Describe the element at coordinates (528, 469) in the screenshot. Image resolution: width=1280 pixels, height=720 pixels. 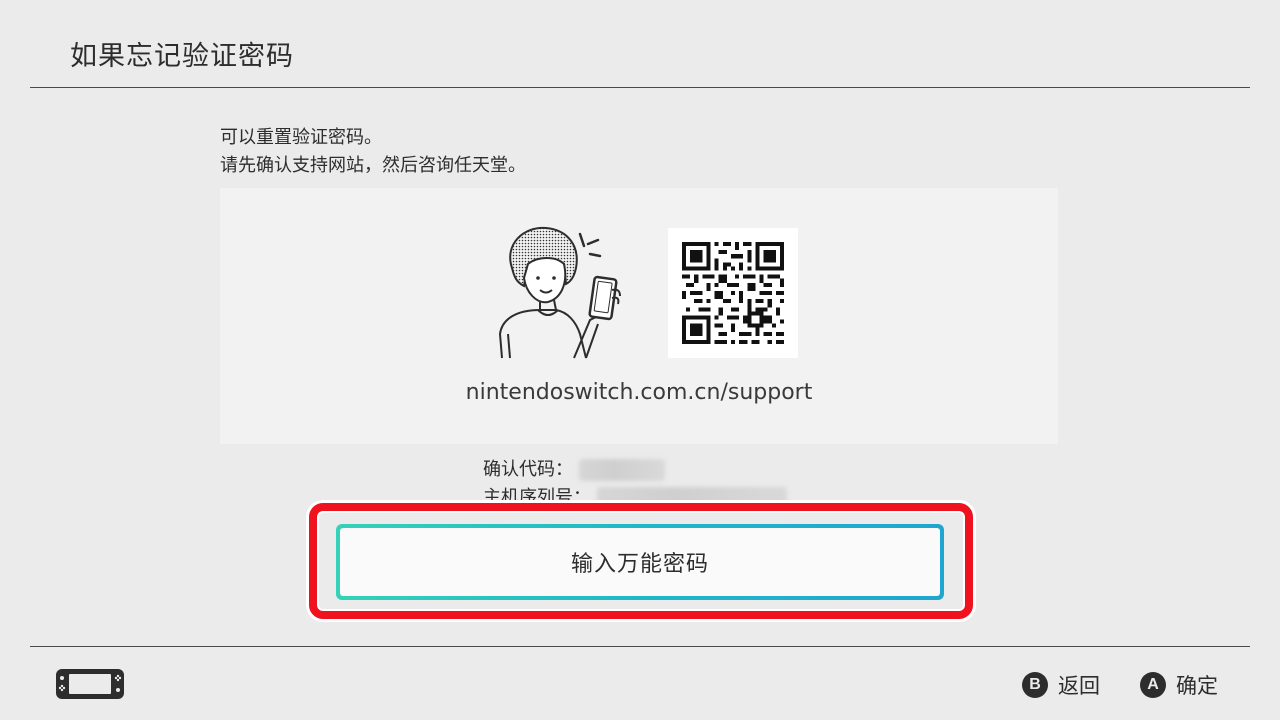
I see `confirmation-code-label: 确认代码：` at that location.